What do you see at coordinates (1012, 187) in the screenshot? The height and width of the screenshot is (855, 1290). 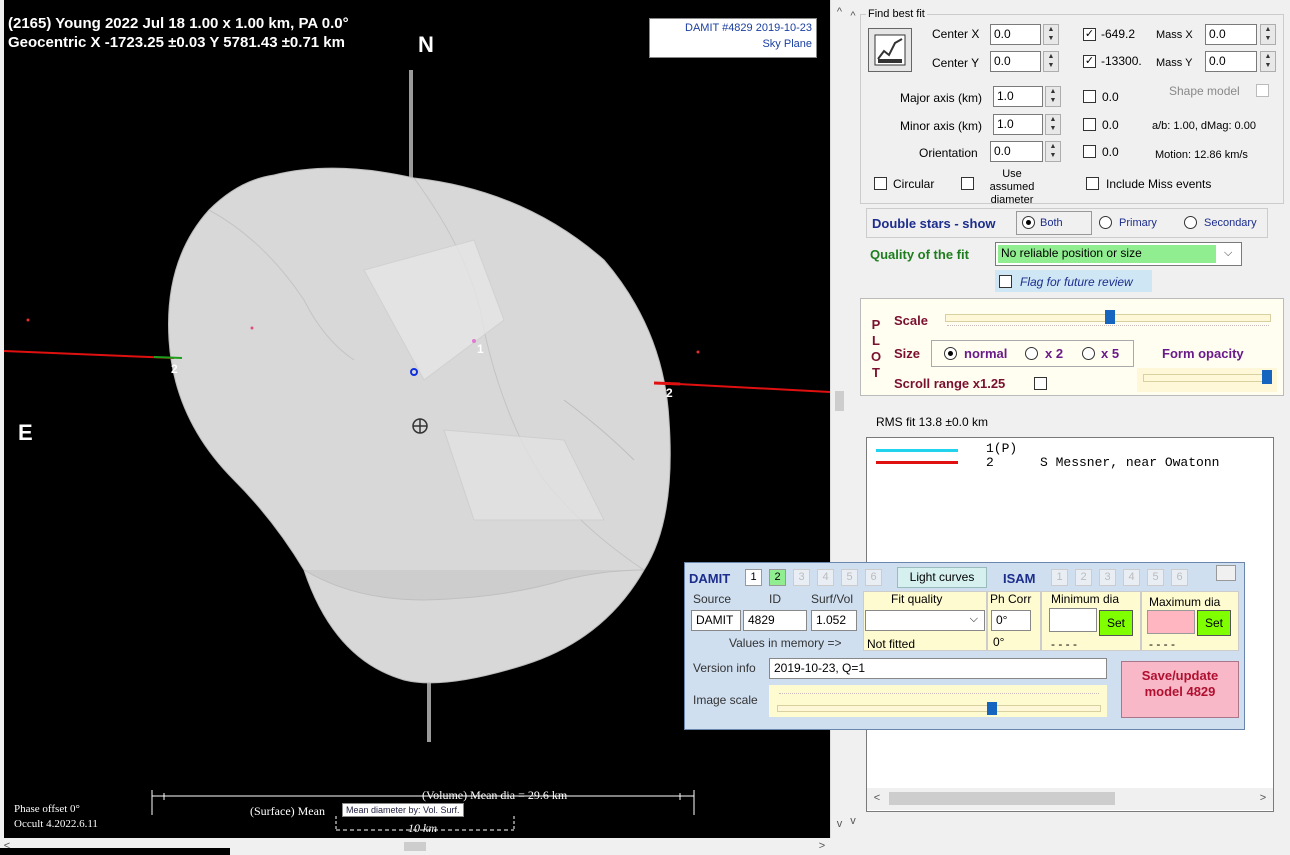 I see `use-assumed-diameter-label: Use assumed diameter` at bounding box center [1012, 187].